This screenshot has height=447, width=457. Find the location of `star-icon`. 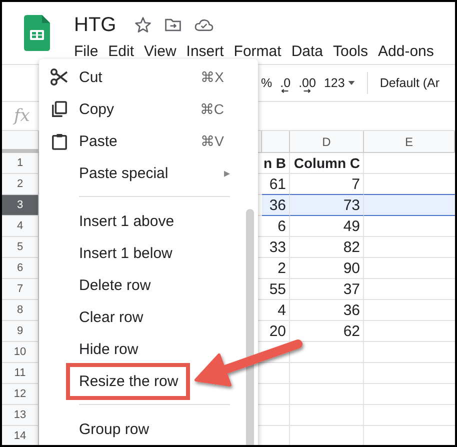

star-icon is located at coordinates (143, 25).